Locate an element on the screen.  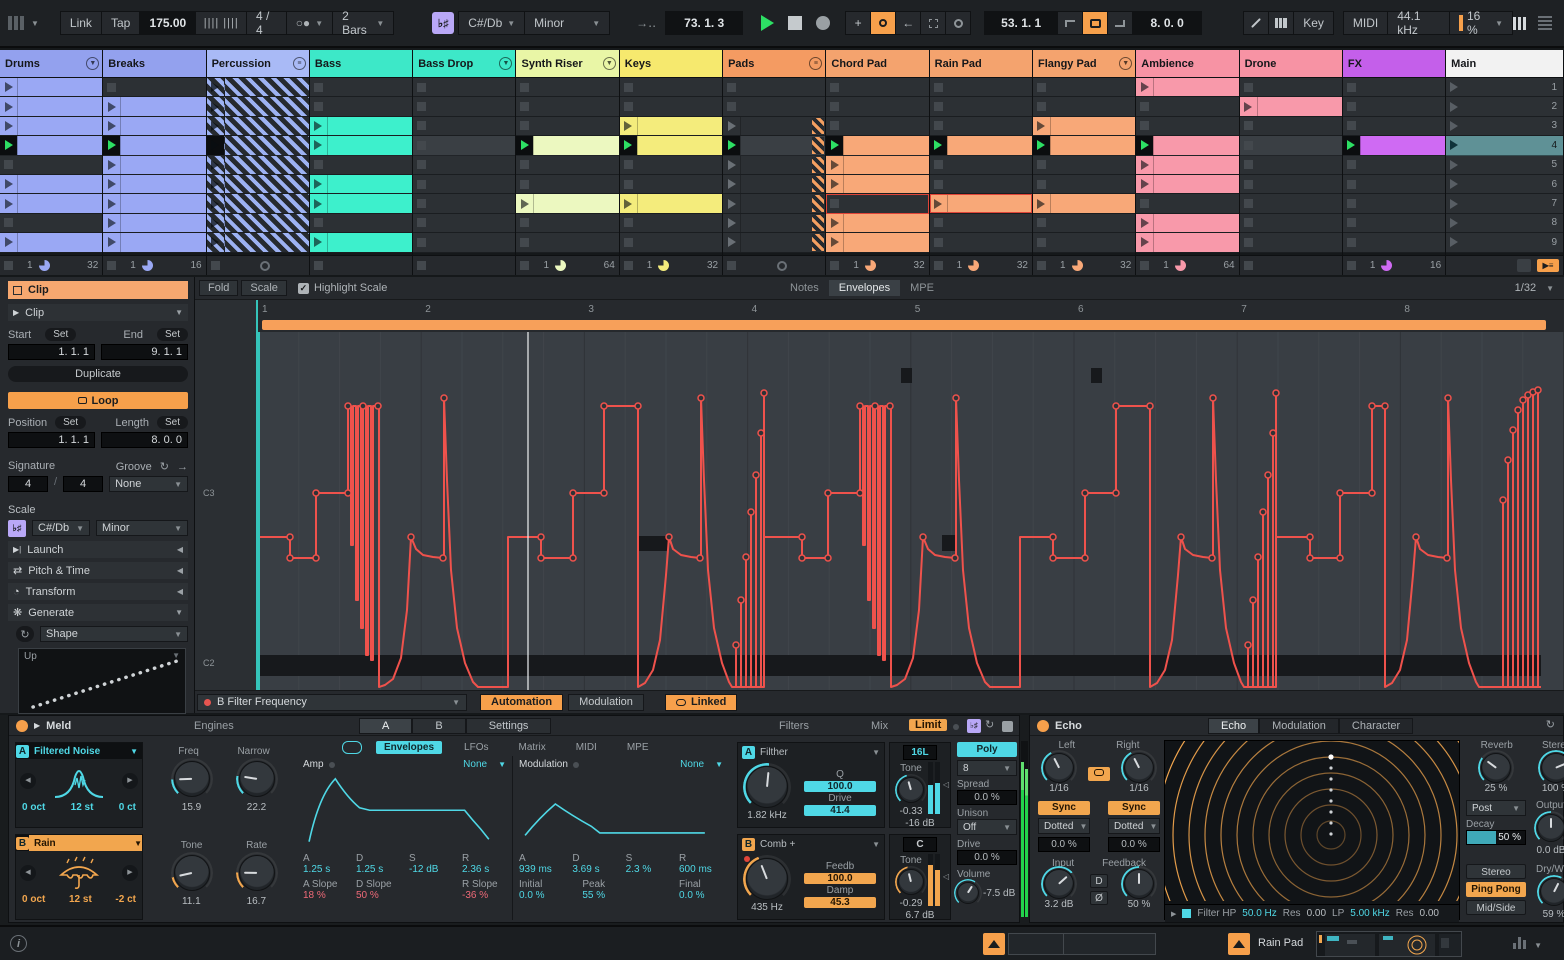
signature-numerator-field: 4 is located at coordinates (28, 484).